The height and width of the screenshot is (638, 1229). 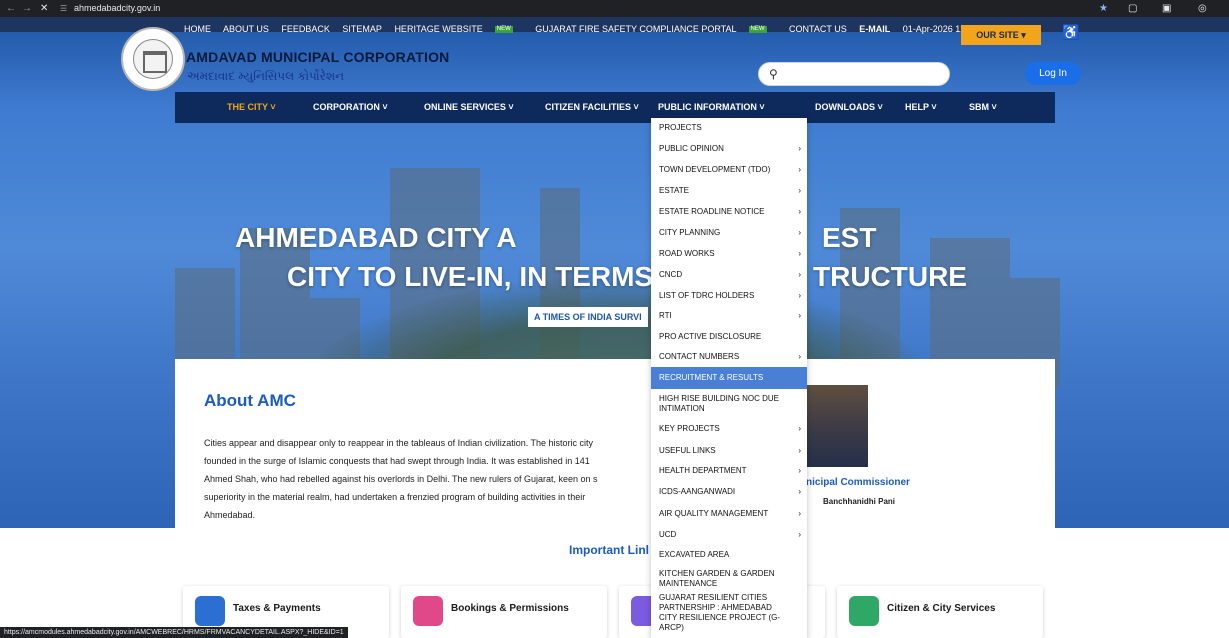 I want to click on mainnav-label: DOWNLOADS, so click(x=845, y=107).